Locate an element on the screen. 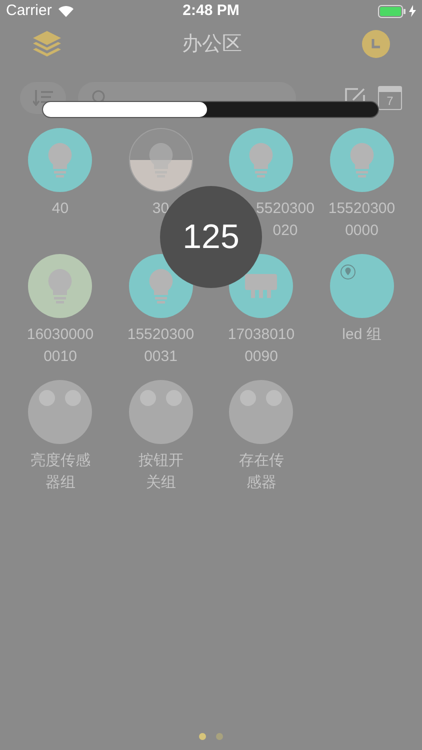  device-label: 存在传感器 is located at coordinates (261, 472).